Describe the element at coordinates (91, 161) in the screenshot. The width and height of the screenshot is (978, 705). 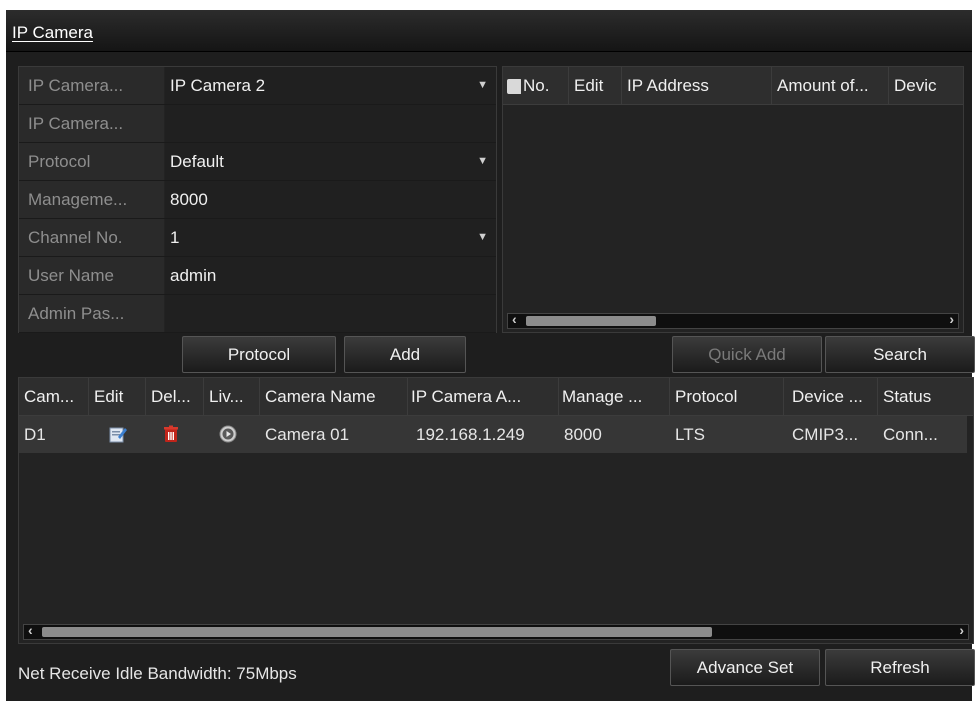
I see `form-label: Protocol` at that location.